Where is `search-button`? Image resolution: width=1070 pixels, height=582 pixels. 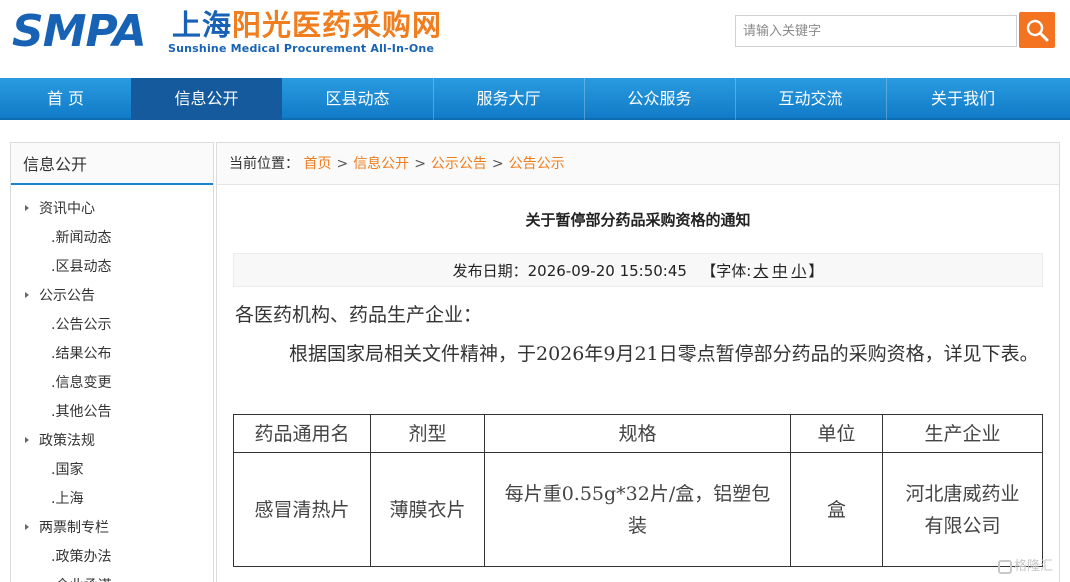 search-button is located at coordinates (1037, 30).